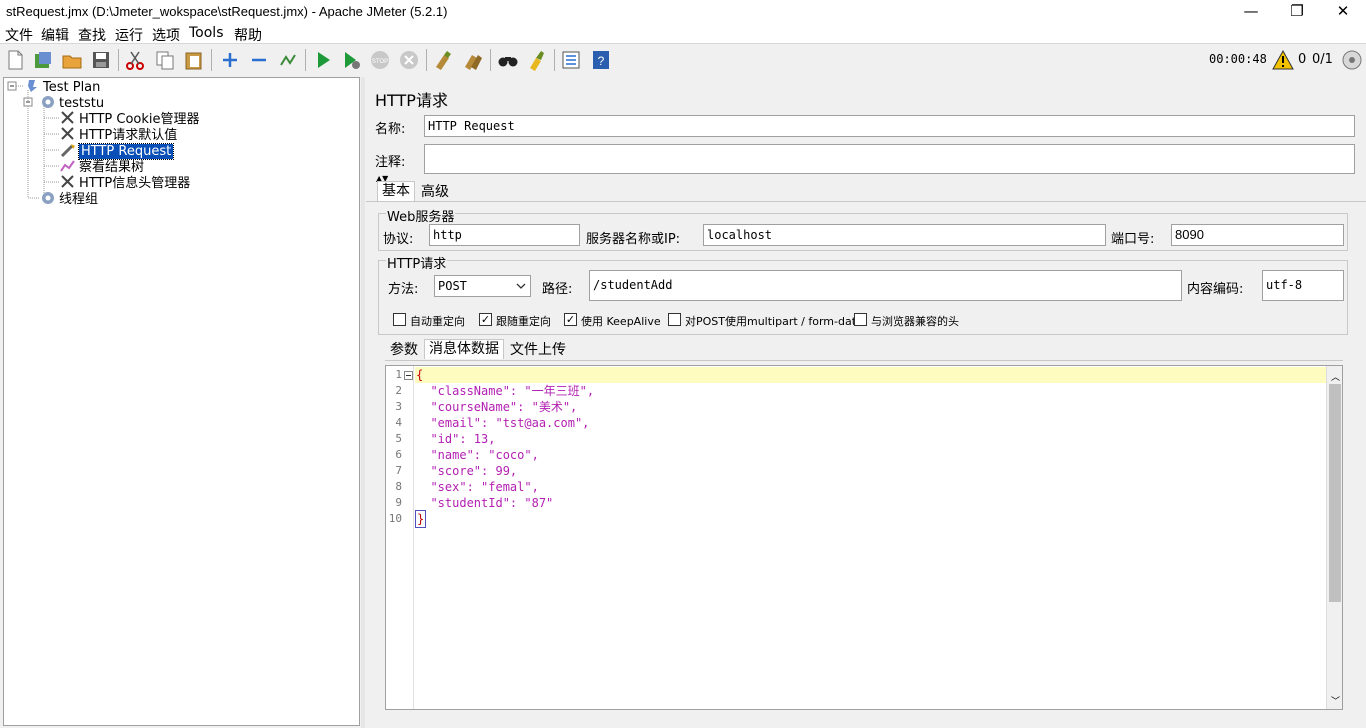  Describe the element at coordinates (135, 60) in the screenshot. I see `cut-icon` at that location.